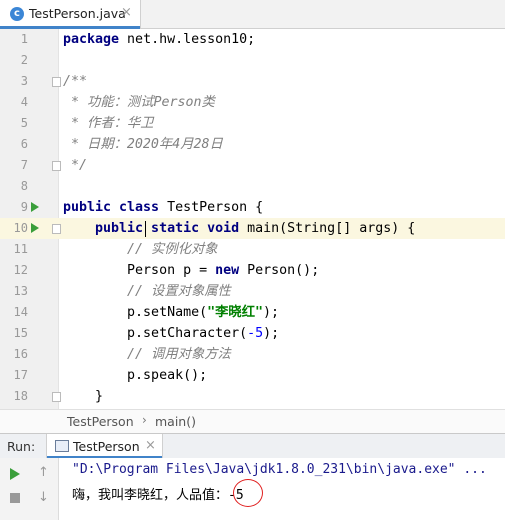 Image resolution: width=505 pixels, height=520 pixels. Describe the element at coordinates (252, 291) in the screenshot. I see `code-line: 13 // 设置对象属性` at that location.